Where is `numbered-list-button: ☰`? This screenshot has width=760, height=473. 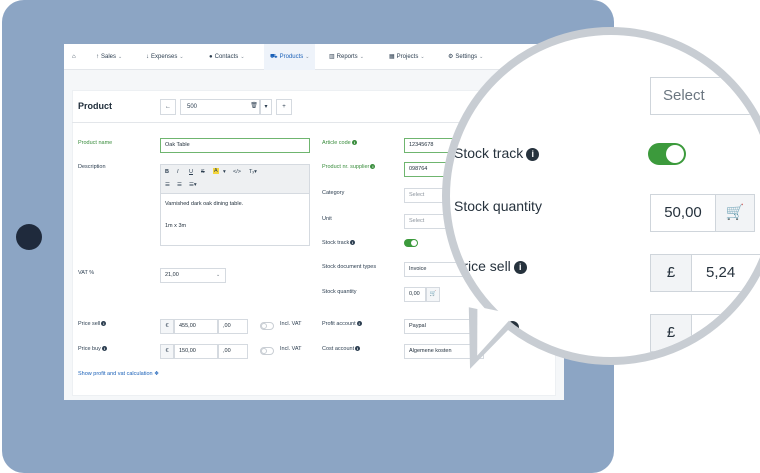 numbered-list-button: ☰ is located at coordinates (179, 185).